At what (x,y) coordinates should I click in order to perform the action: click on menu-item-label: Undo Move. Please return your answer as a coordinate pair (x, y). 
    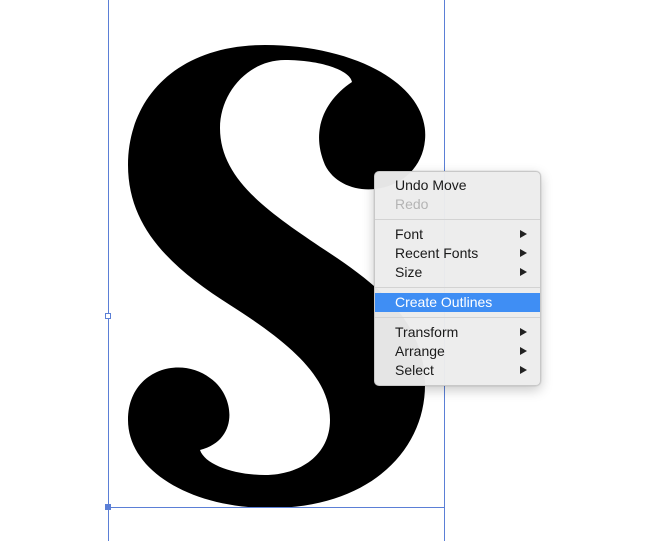
    Looking at the image, I should click on (431, 185).